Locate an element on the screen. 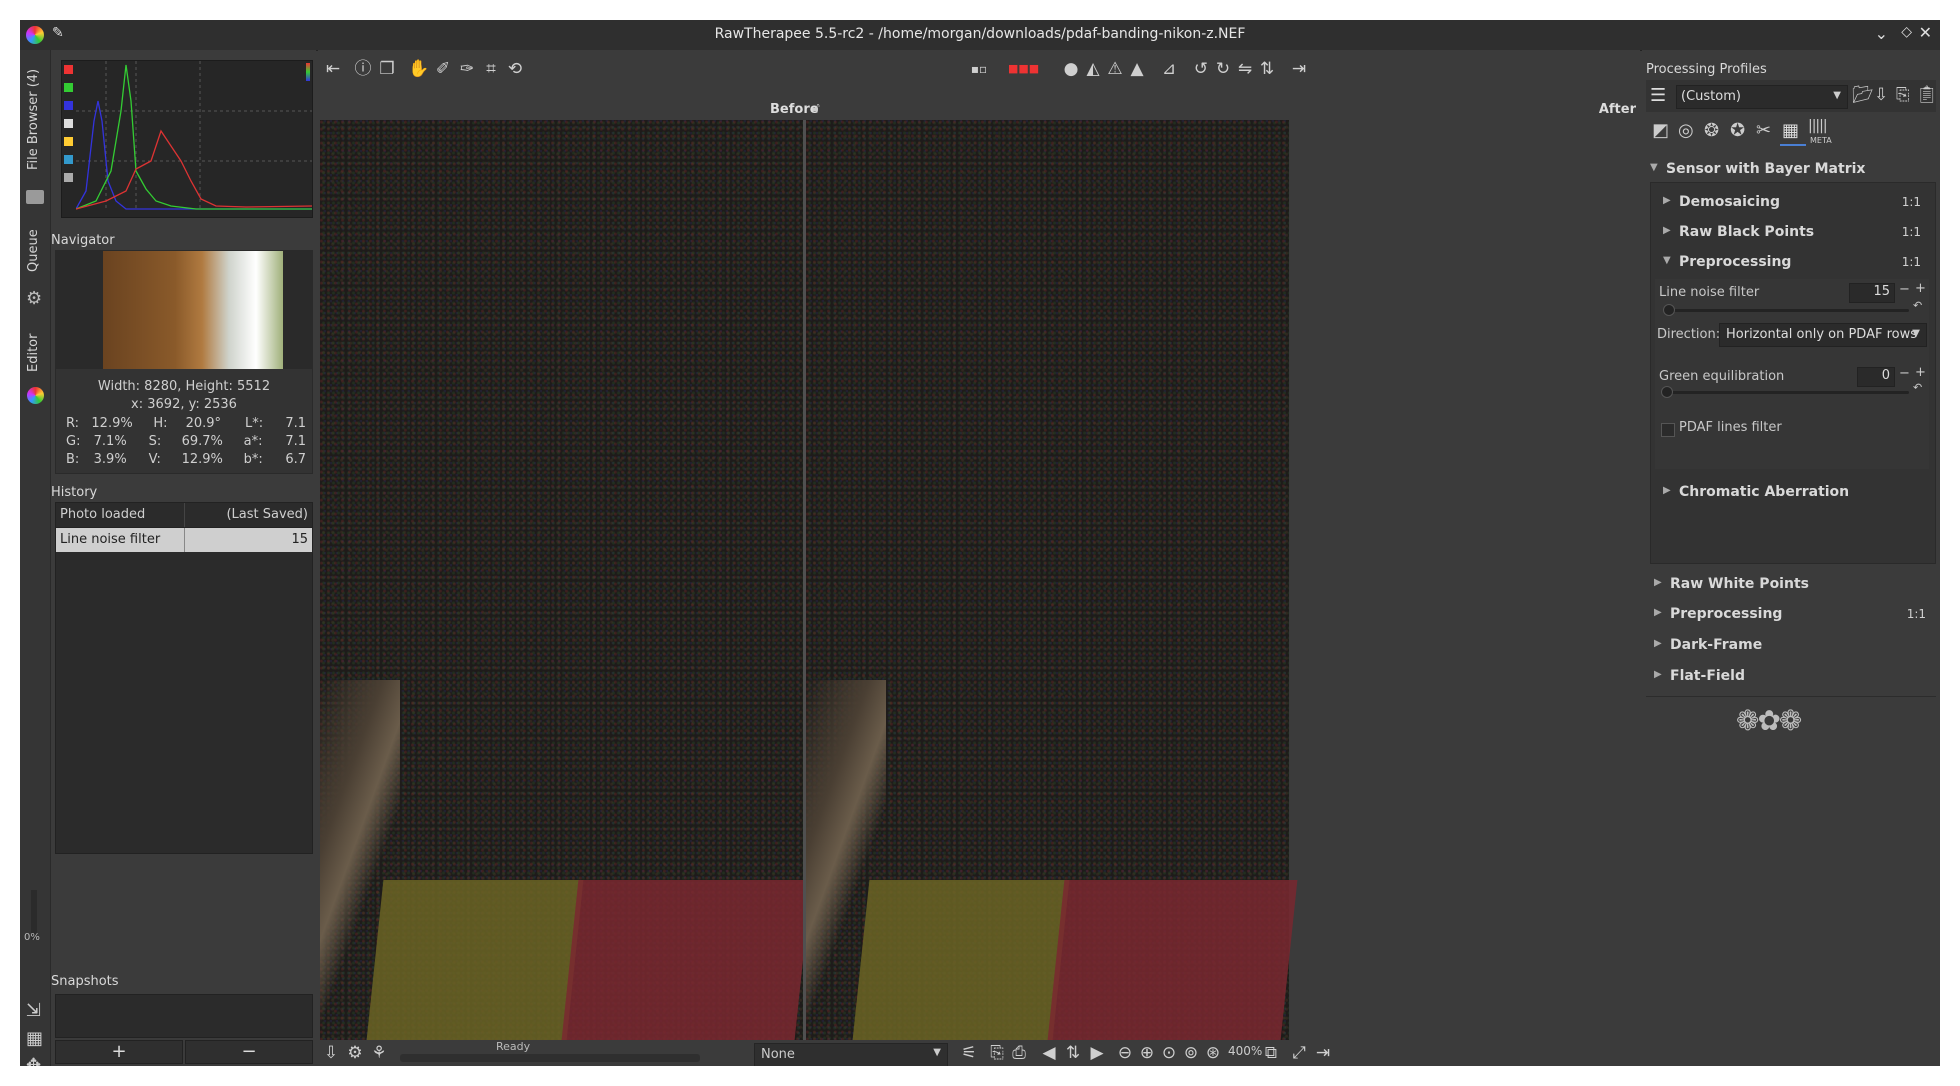 The width and height of the screenshot is (1960, 1086). tab-advanced-icon: ✪ is located at coordinates (1737, 130).